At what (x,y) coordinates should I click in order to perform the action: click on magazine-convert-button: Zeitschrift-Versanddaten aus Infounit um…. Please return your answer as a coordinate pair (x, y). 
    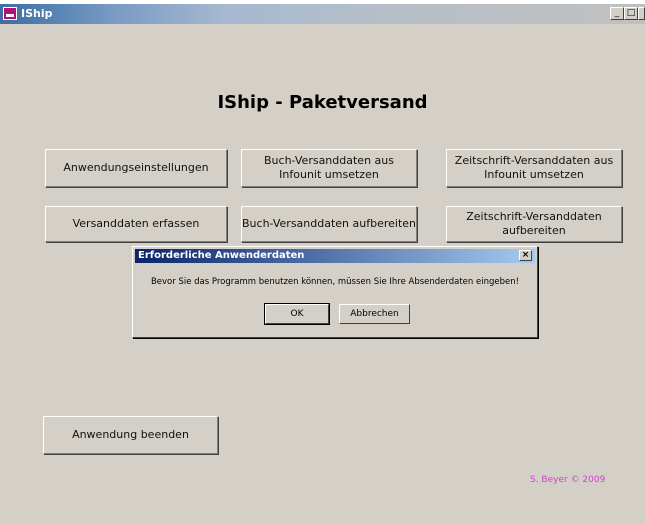
    Looking at the image, I should click on (534, 168).